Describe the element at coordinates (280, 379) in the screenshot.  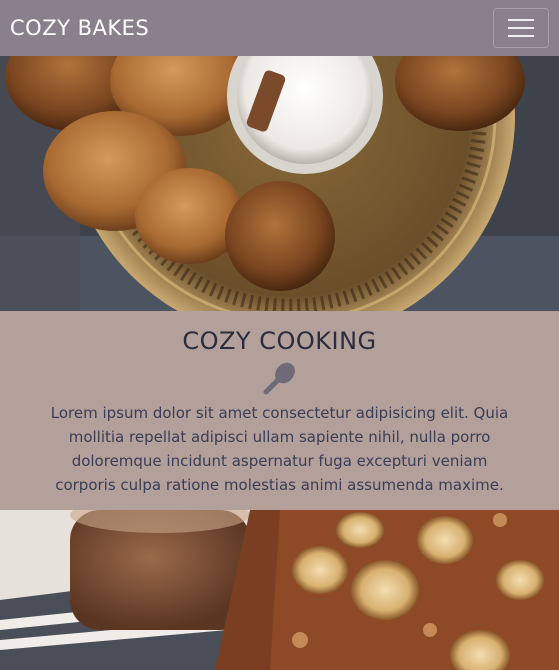
I see `spoon-icon` at that location.